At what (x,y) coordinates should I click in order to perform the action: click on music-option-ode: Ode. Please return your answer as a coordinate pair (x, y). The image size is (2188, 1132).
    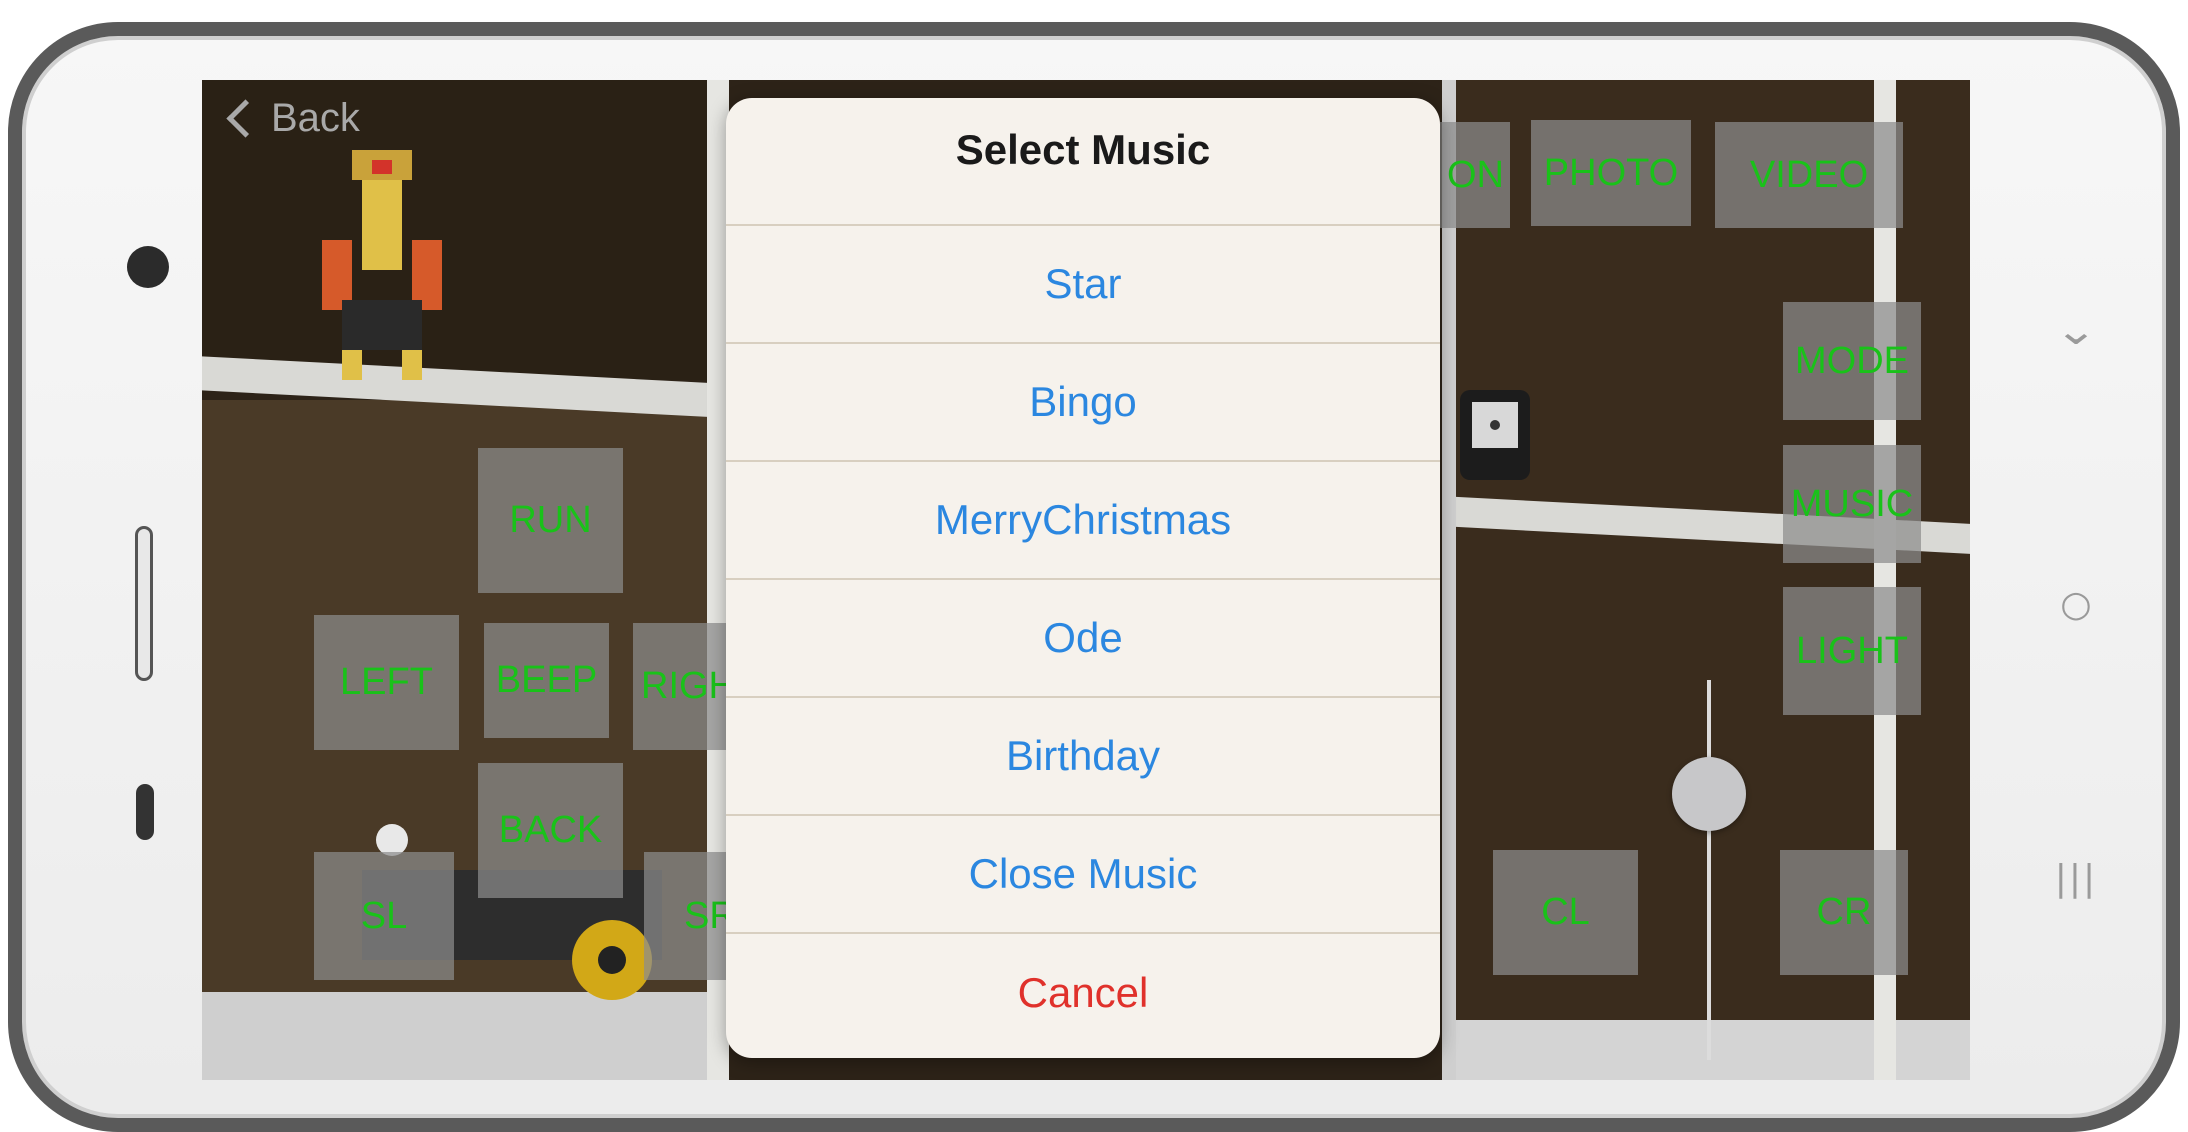
    Looking at the image, I should click on (1083, 639).